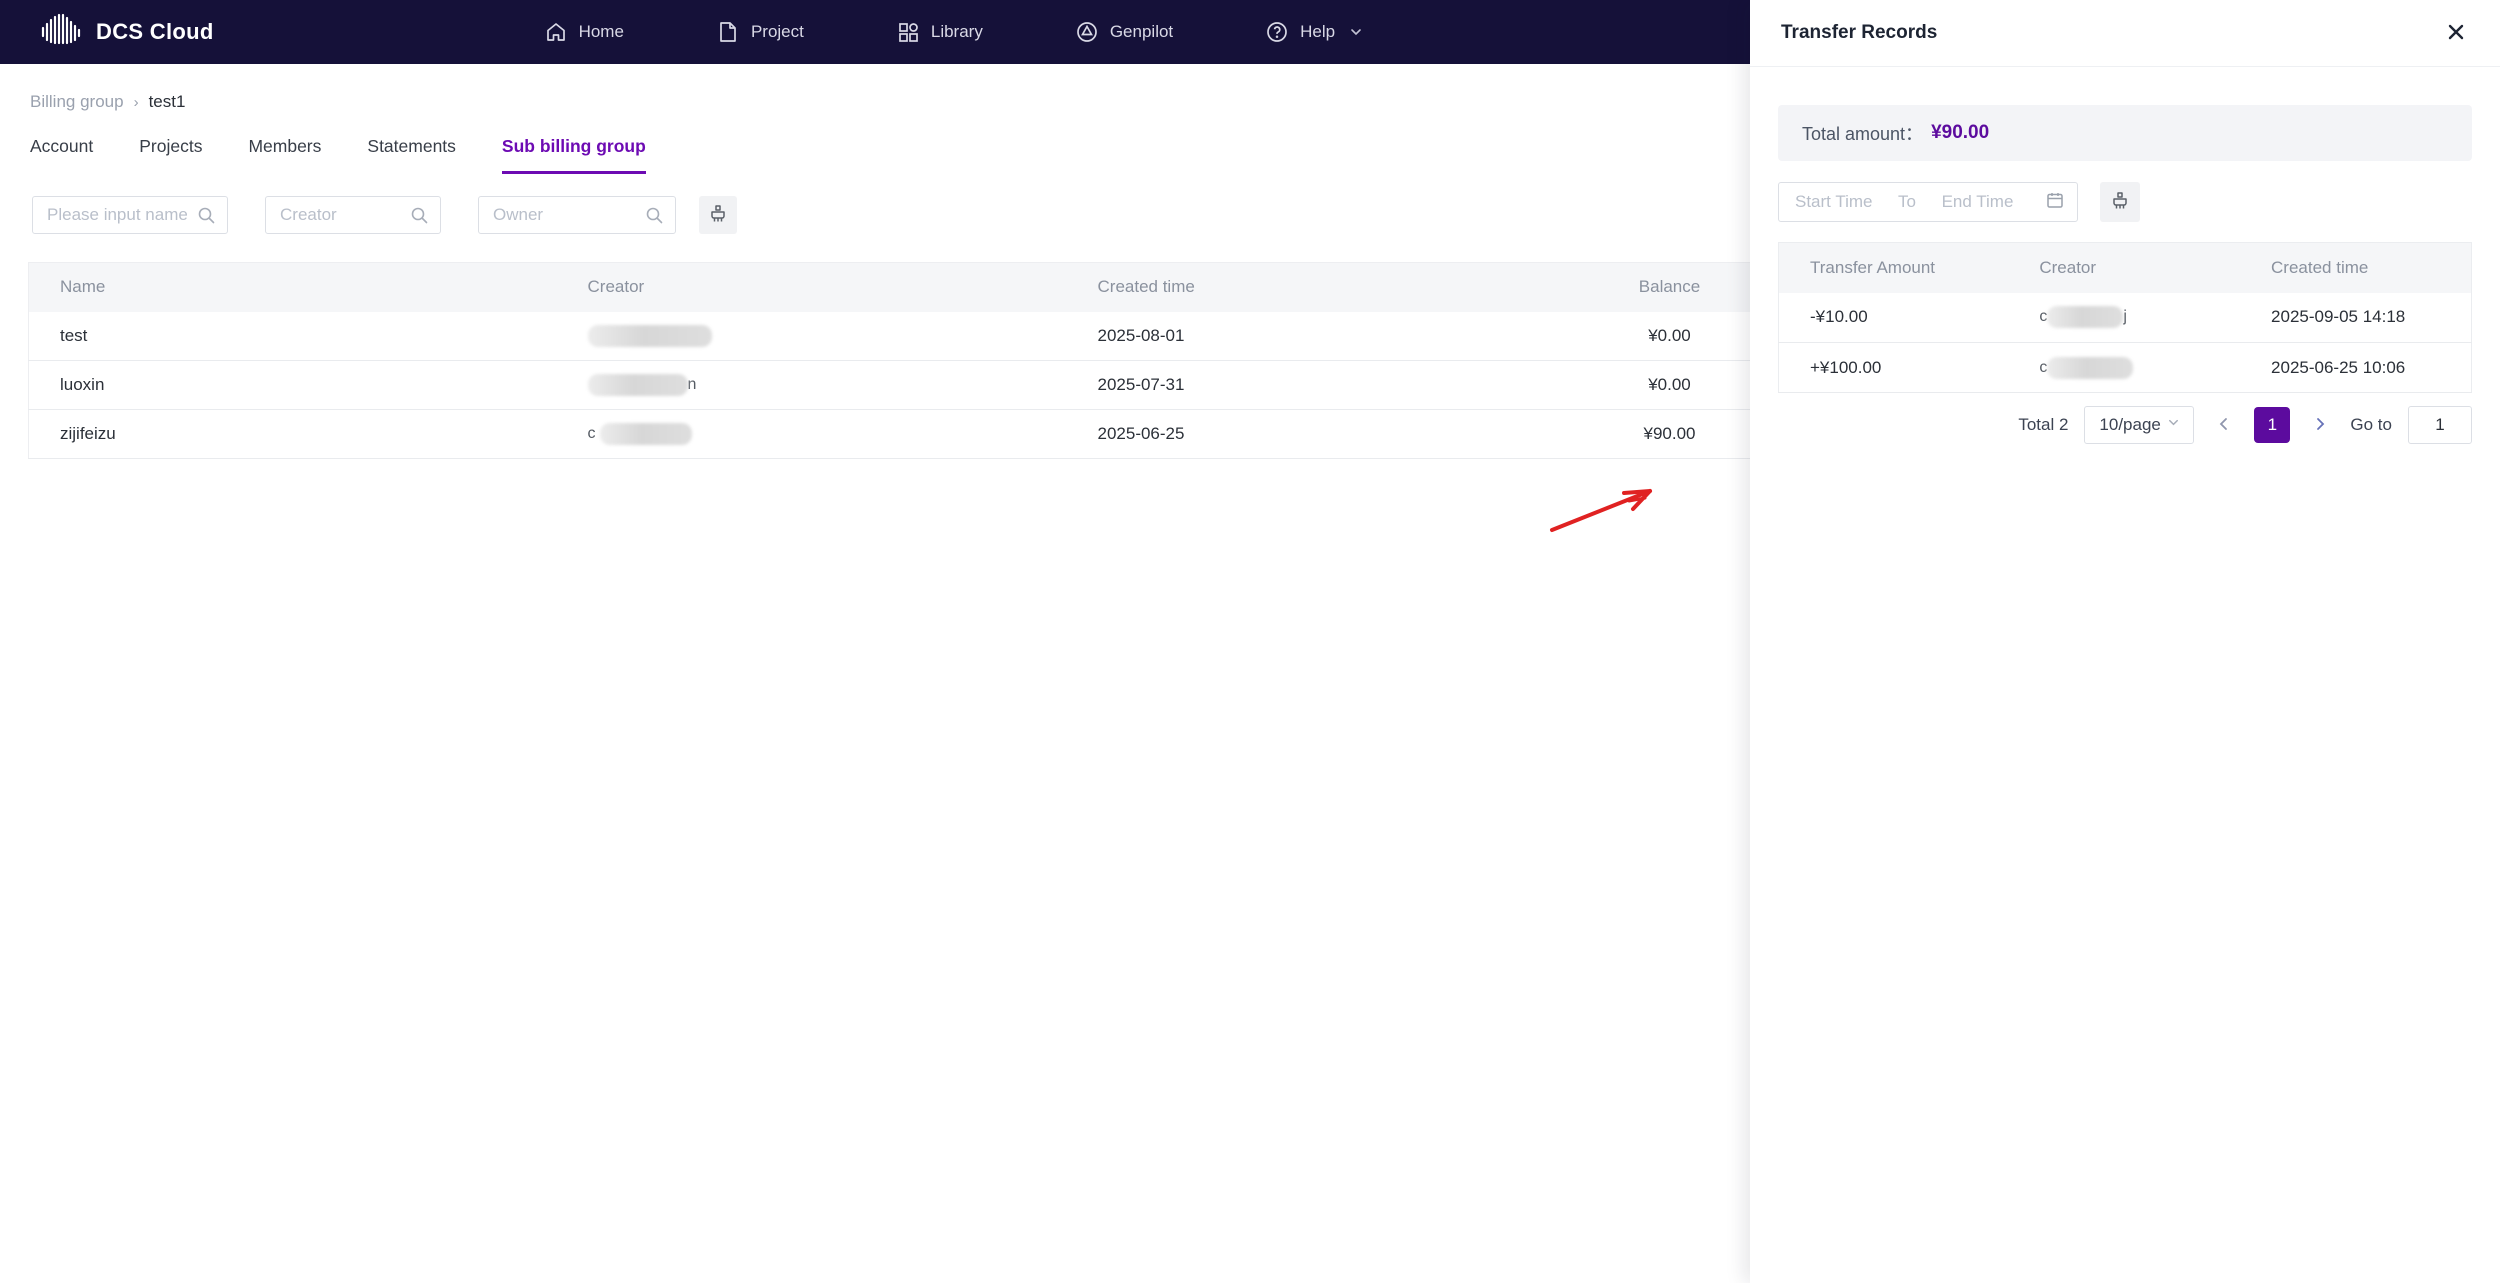 Image resolution: width=2500 pixels, height=1283 pixels. I want to click on nav-item-genpilot: Genpilot, so click(1124, 32).